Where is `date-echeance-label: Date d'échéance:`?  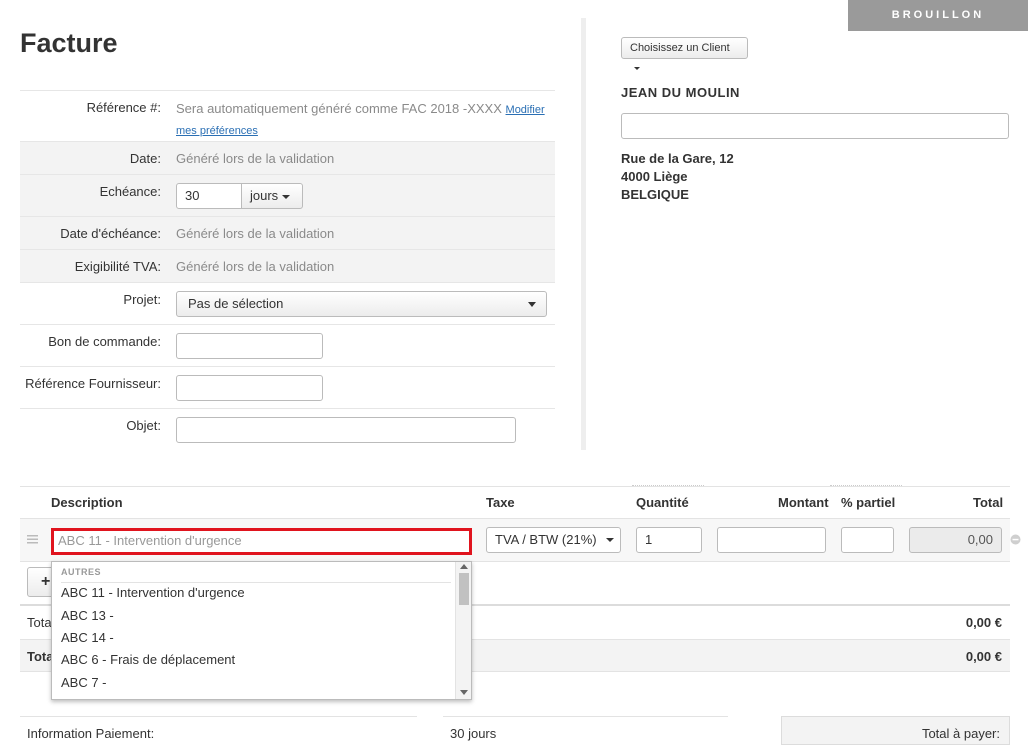
date-echeance-label: Date d'échéance: is located at coordinates (110, 233).